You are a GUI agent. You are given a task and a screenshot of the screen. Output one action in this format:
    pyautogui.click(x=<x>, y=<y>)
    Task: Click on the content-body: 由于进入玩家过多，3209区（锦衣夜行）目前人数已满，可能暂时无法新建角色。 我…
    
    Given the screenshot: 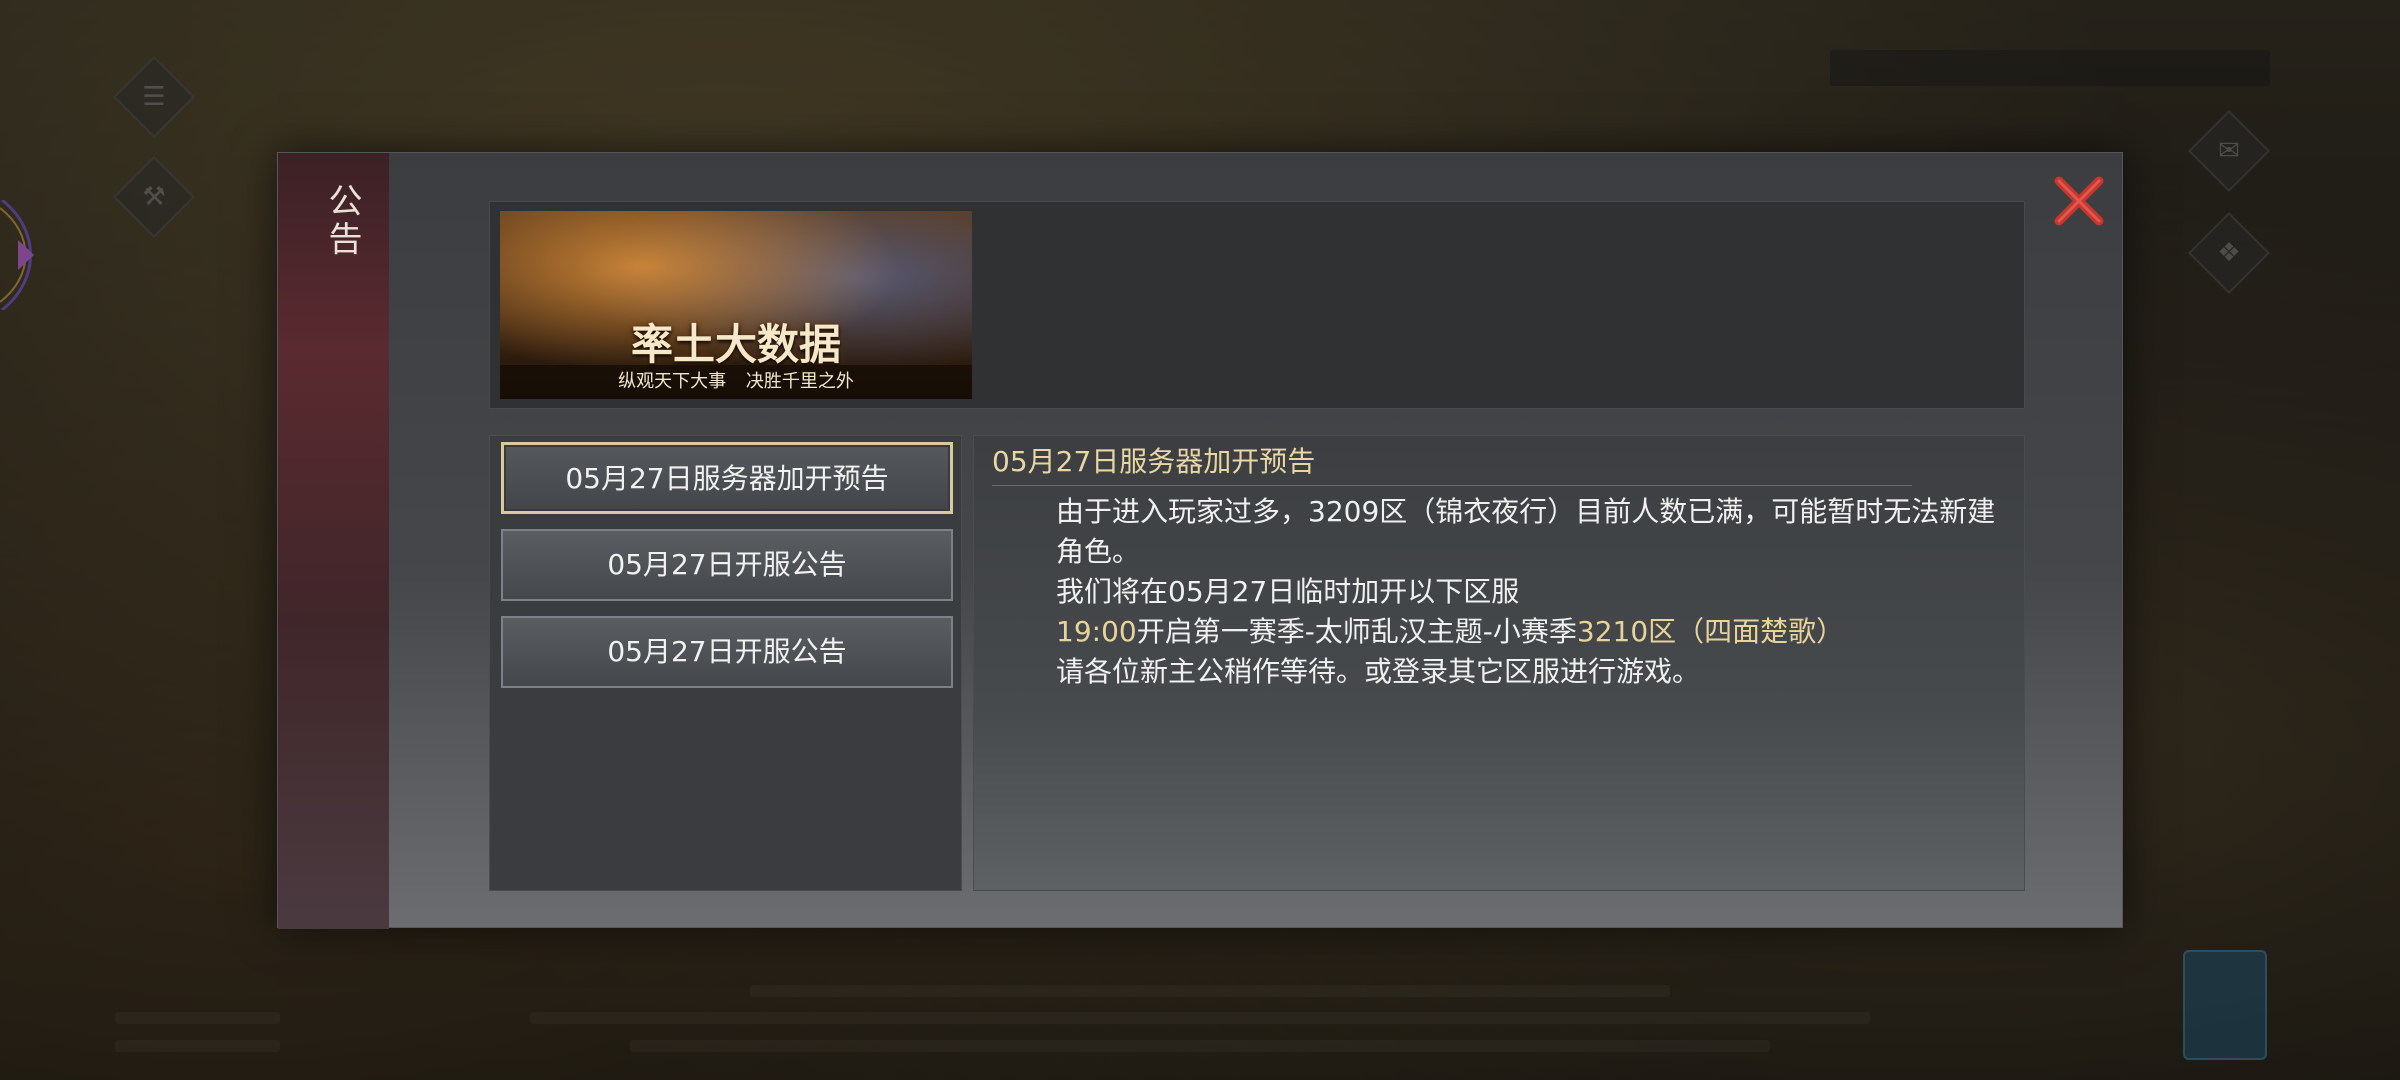 What is the action you would take?
    pyautogui.click(x=1497, y=592)
    